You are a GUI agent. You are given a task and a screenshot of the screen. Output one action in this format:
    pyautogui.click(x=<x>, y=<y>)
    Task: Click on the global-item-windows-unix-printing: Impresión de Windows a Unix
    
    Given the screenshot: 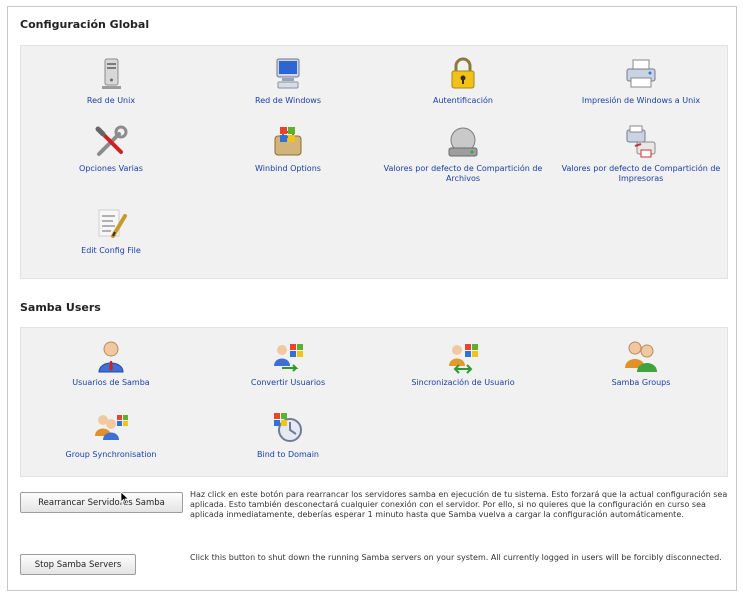 What is the action you would take?
    pyautogui.click(x=641, y=81)
    